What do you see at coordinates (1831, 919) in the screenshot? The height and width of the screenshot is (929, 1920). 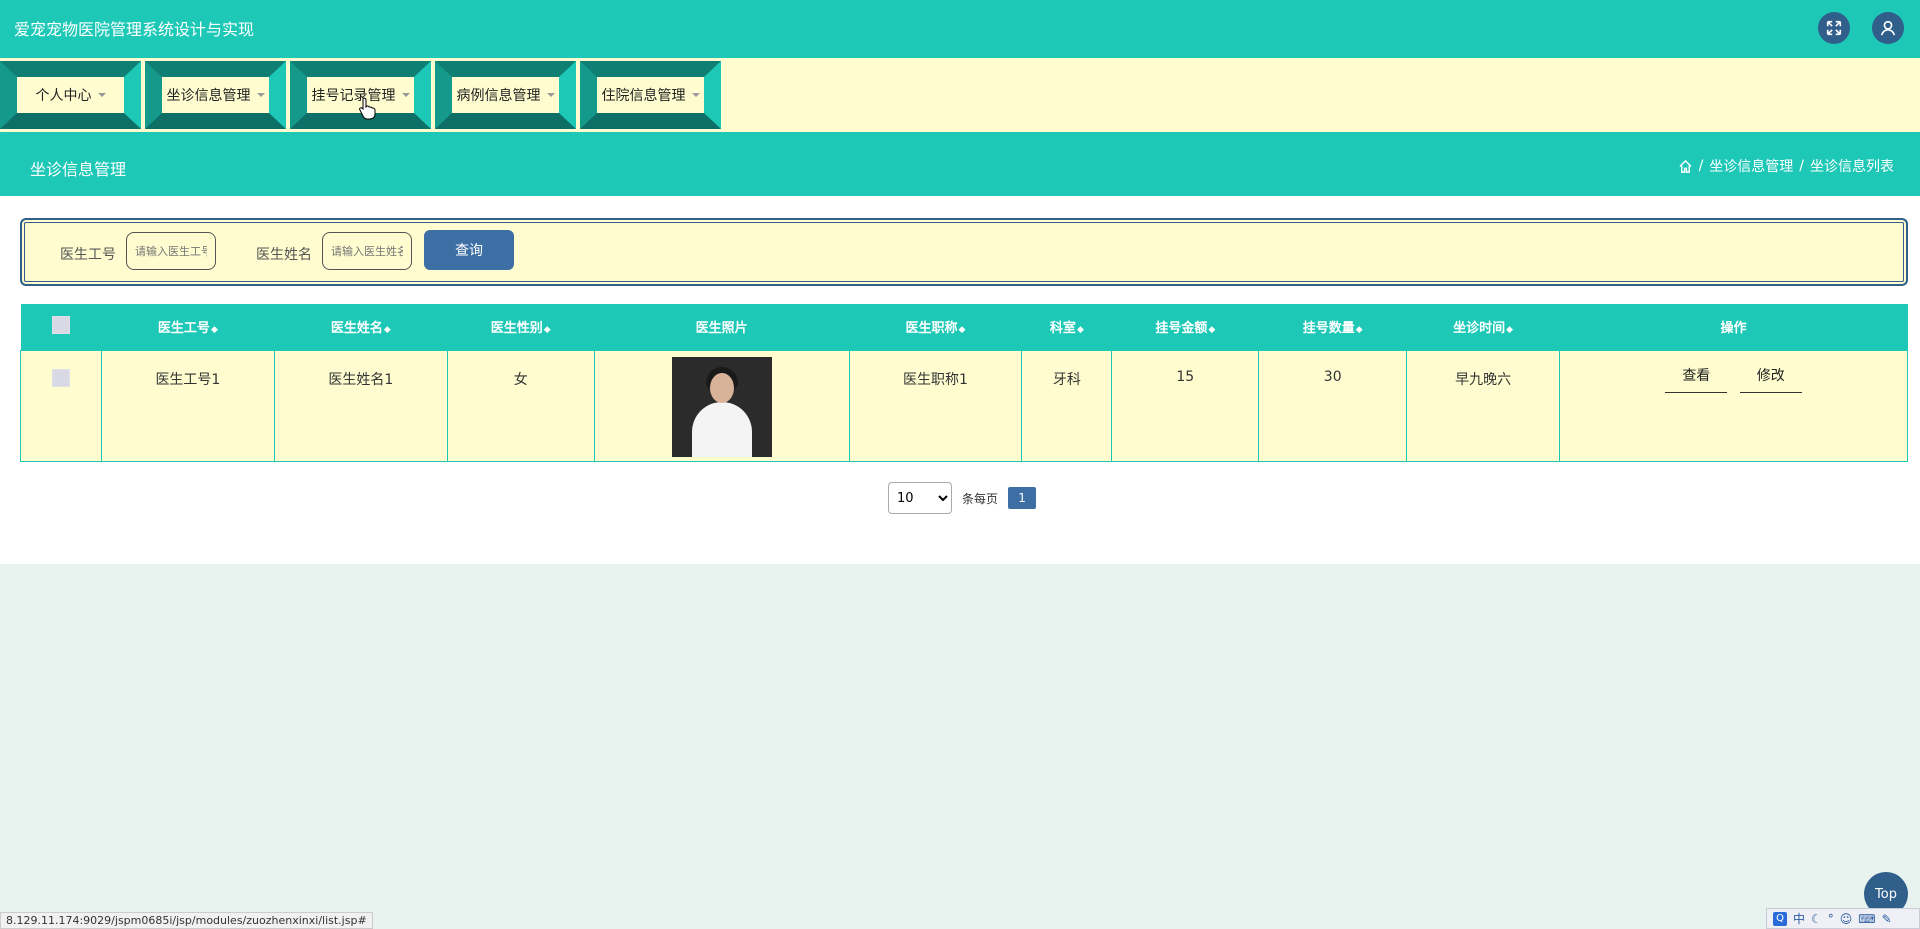 I see `ime-punctuation-icon: °` at bounding box center [1831, 919].